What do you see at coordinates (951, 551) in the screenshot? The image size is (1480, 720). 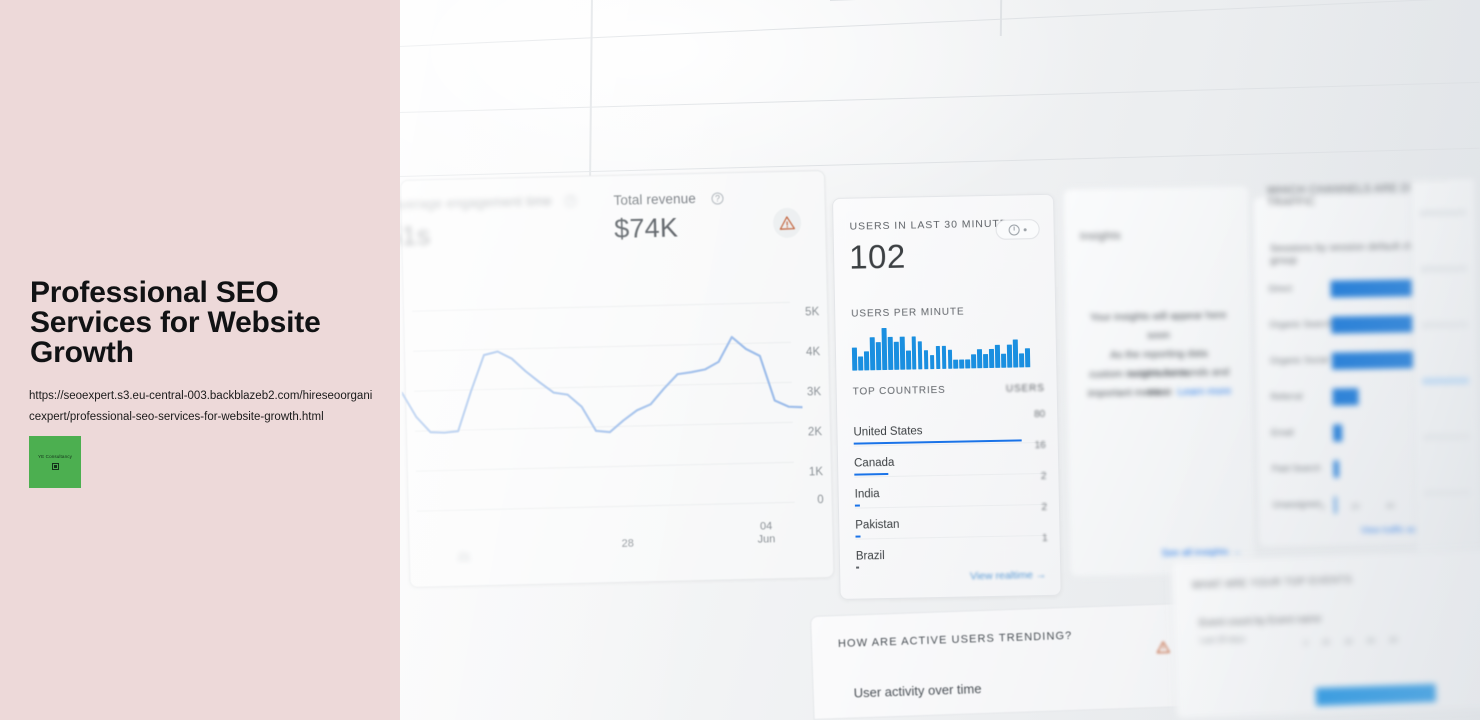 I see `country-row: Brazil 1` at bounding box center [951, 551].